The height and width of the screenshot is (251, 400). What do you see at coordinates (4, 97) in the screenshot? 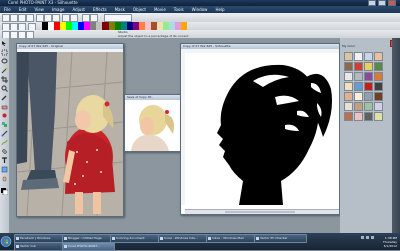
I see `eyedropper-icon` at bounding box center [4, 97].